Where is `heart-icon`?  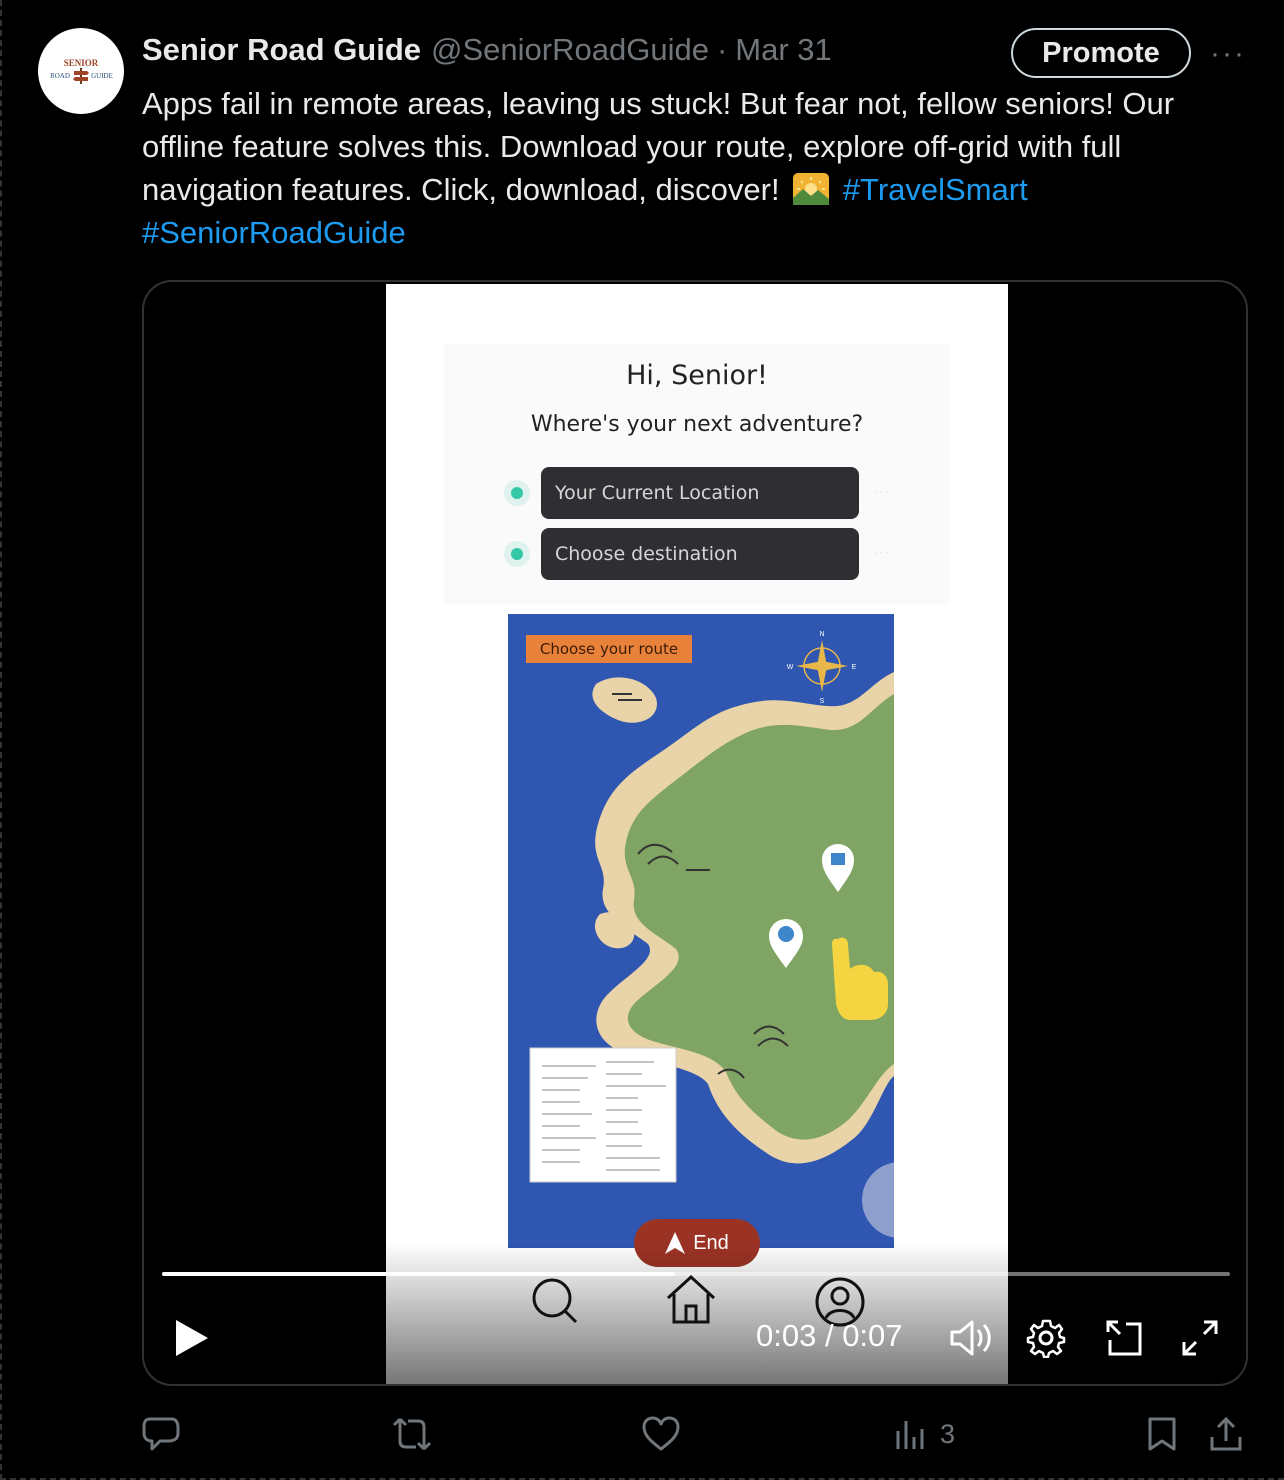 heart-icon is located at coordinates (661, 1433).